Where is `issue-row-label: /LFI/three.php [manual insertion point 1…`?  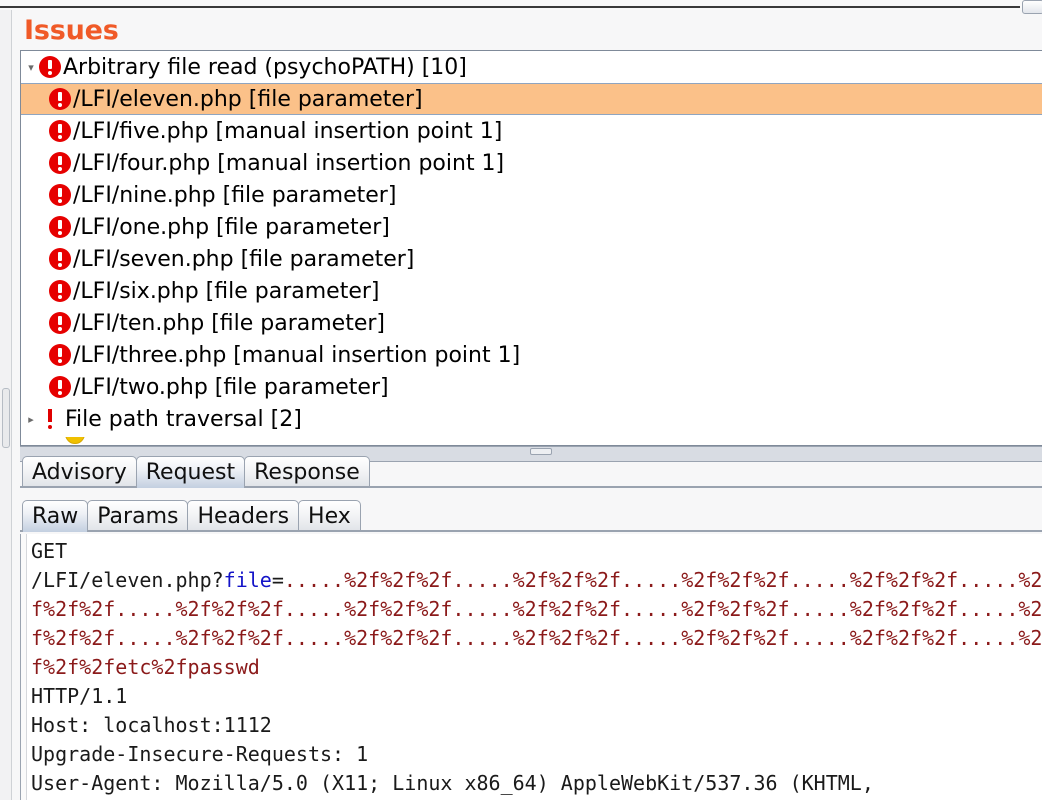 issue-row-label: /LFI/three.php [manual insertion point 1… is located at coordinates (297, 355).